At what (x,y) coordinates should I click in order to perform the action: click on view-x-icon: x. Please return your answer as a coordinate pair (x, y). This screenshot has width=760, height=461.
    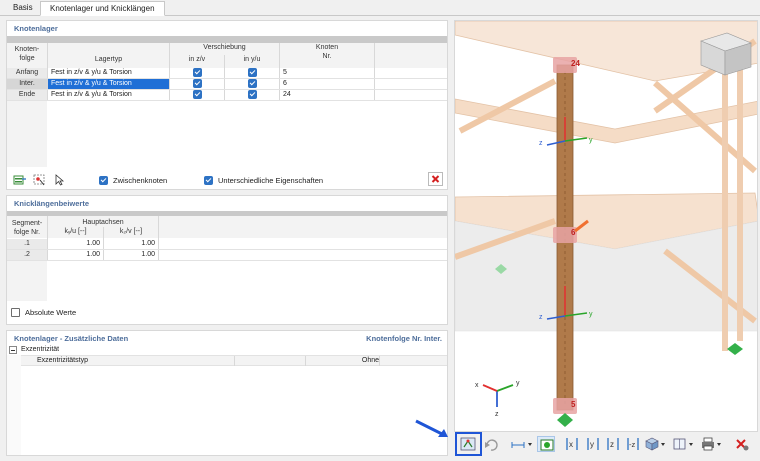
    Looking at the image, I should click on (572, 444).